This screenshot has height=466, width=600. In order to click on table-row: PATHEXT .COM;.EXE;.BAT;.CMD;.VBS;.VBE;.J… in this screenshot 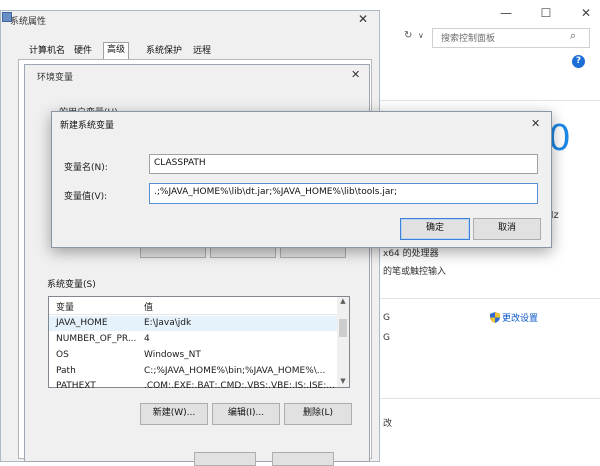, I will do `click(193, 383)`.